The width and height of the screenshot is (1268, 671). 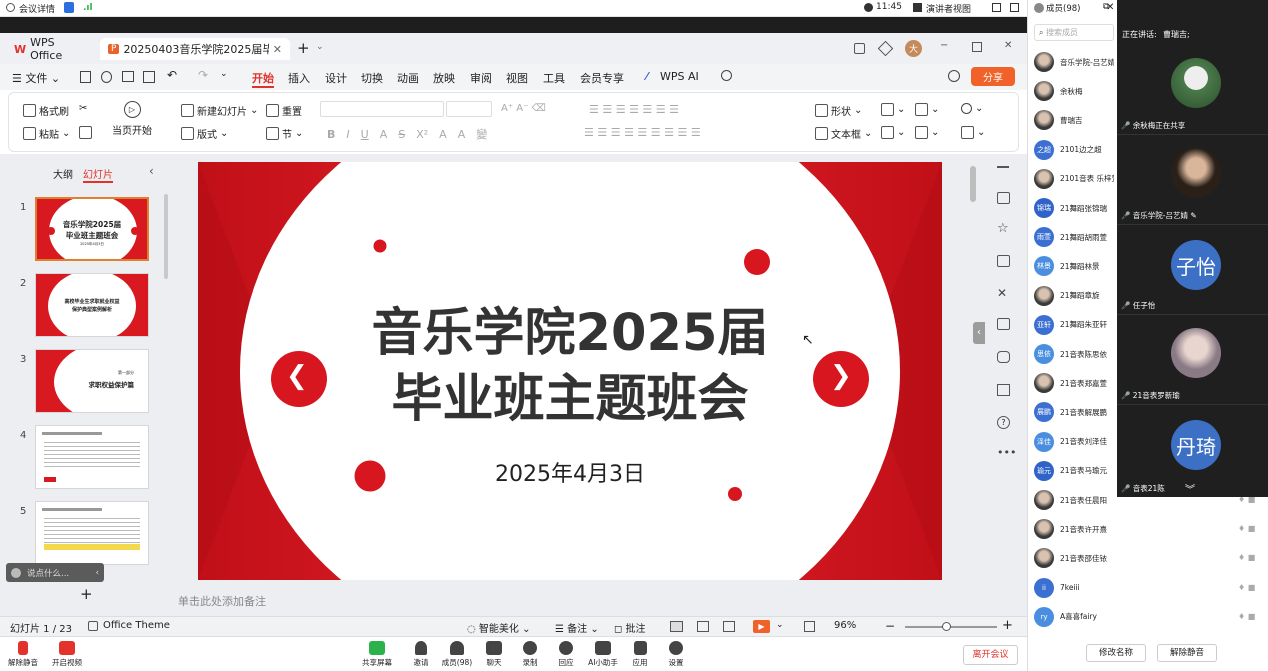 What do you see at coordinates (382, 109) in the screenshot?
I see `font-family-select` at bounding box center [382, 109].